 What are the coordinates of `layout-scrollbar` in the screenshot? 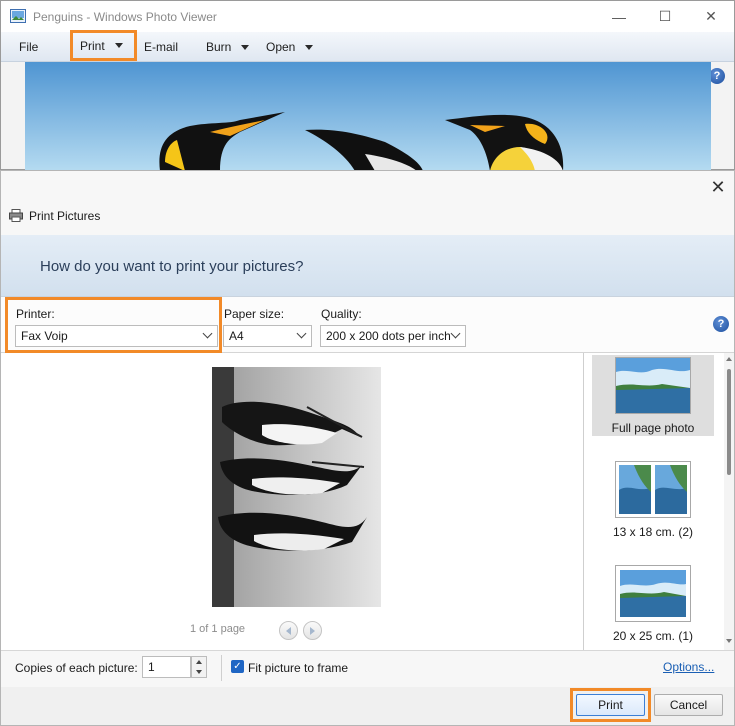 It's located at (729, 501).